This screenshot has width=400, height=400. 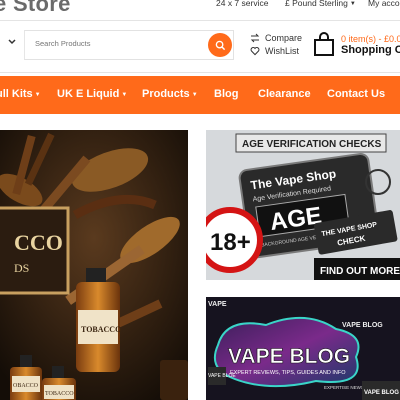 What do you see at coordinates (38, 242) in the screenshot?
I see `sign-text-top: CCO` at bounding box center [38, 242].